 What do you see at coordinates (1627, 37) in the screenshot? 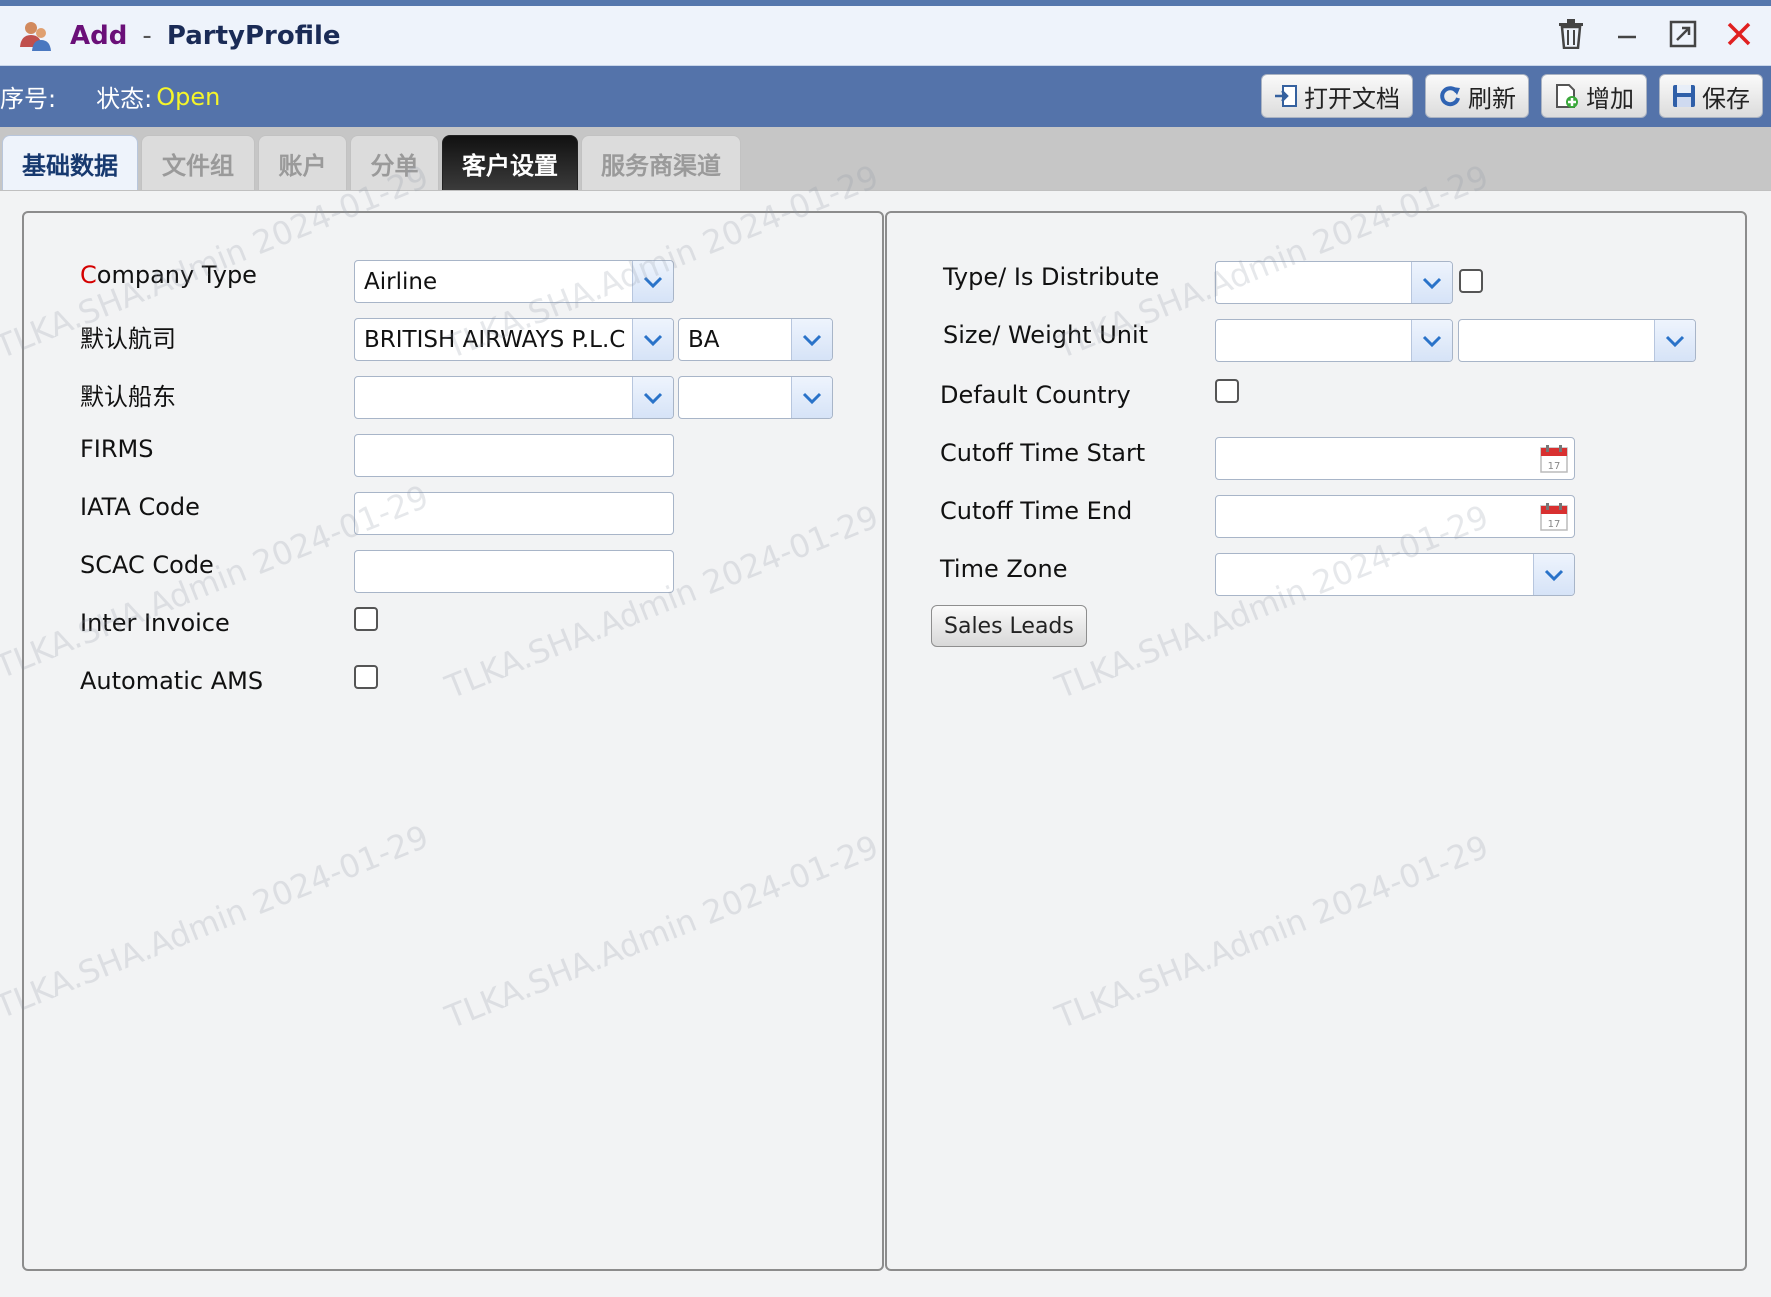
I see `minimize-icon` at bounding box center [1627, 37].